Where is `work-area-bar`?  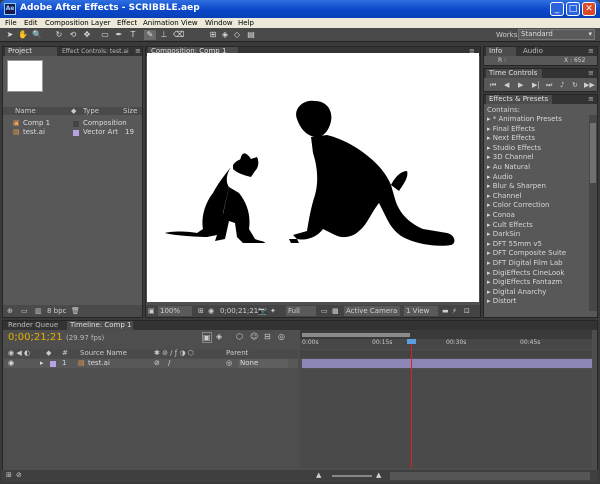 work-area-bar is located at coordinates (356, 335).